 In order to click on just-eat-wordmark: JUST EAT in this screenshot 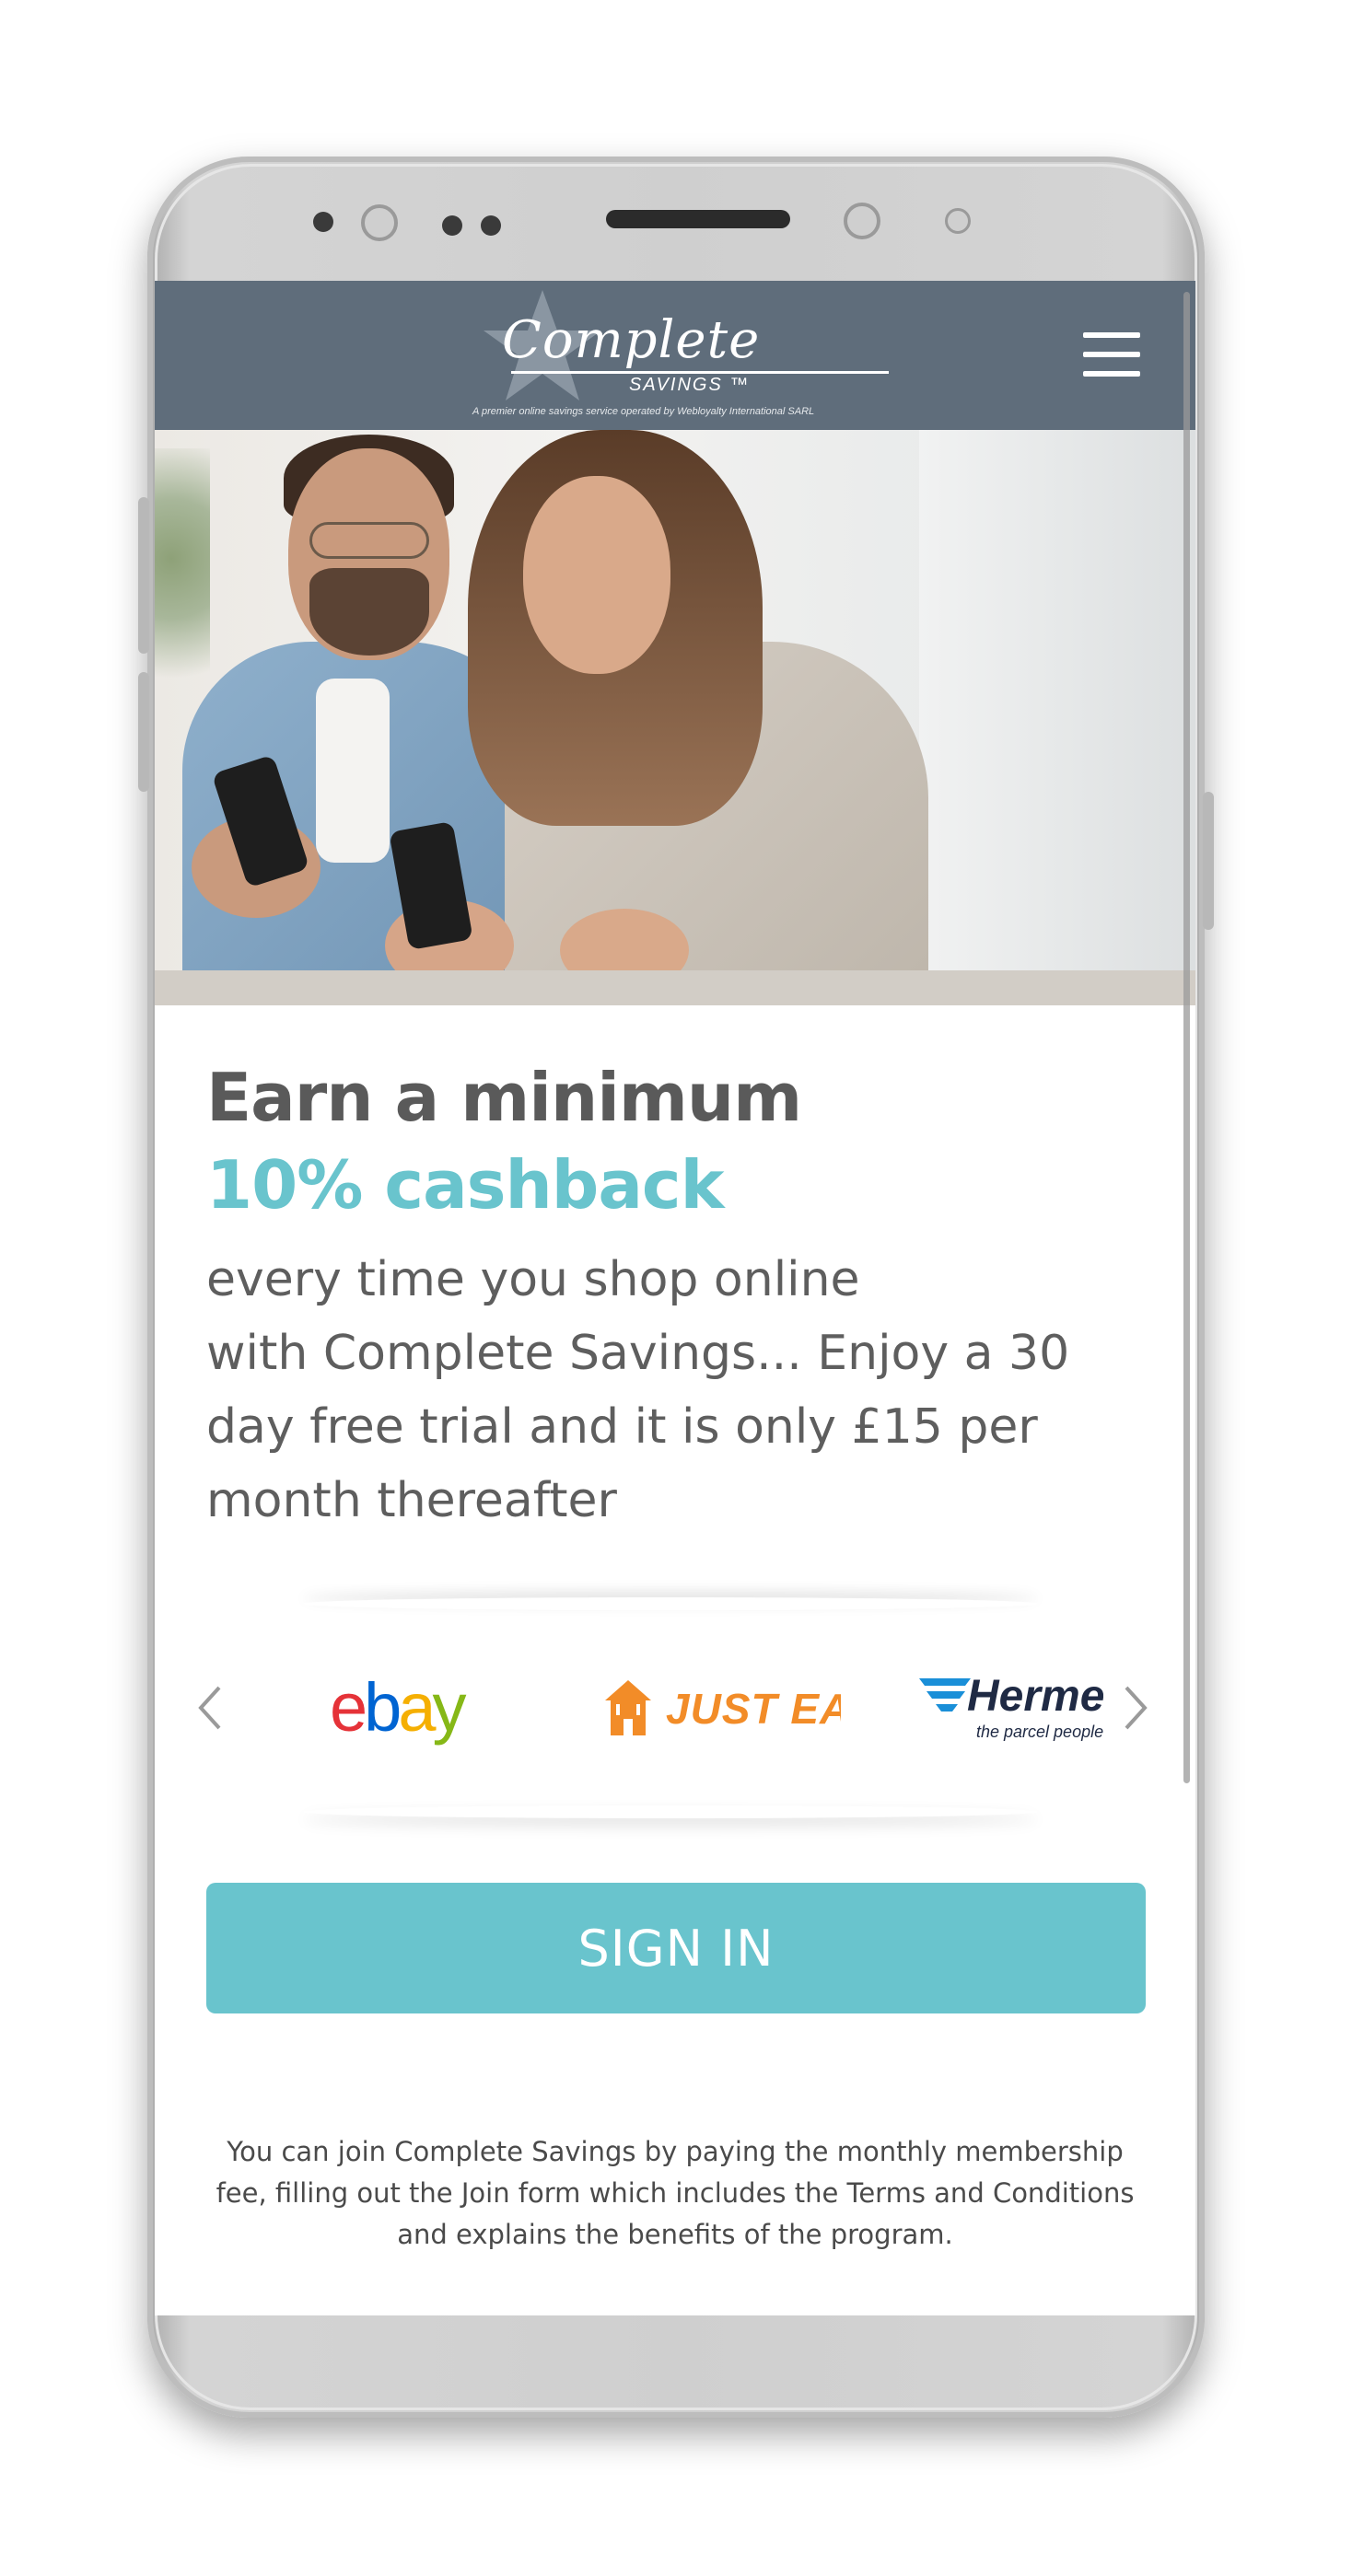, I will do `click(754, 1709)`.